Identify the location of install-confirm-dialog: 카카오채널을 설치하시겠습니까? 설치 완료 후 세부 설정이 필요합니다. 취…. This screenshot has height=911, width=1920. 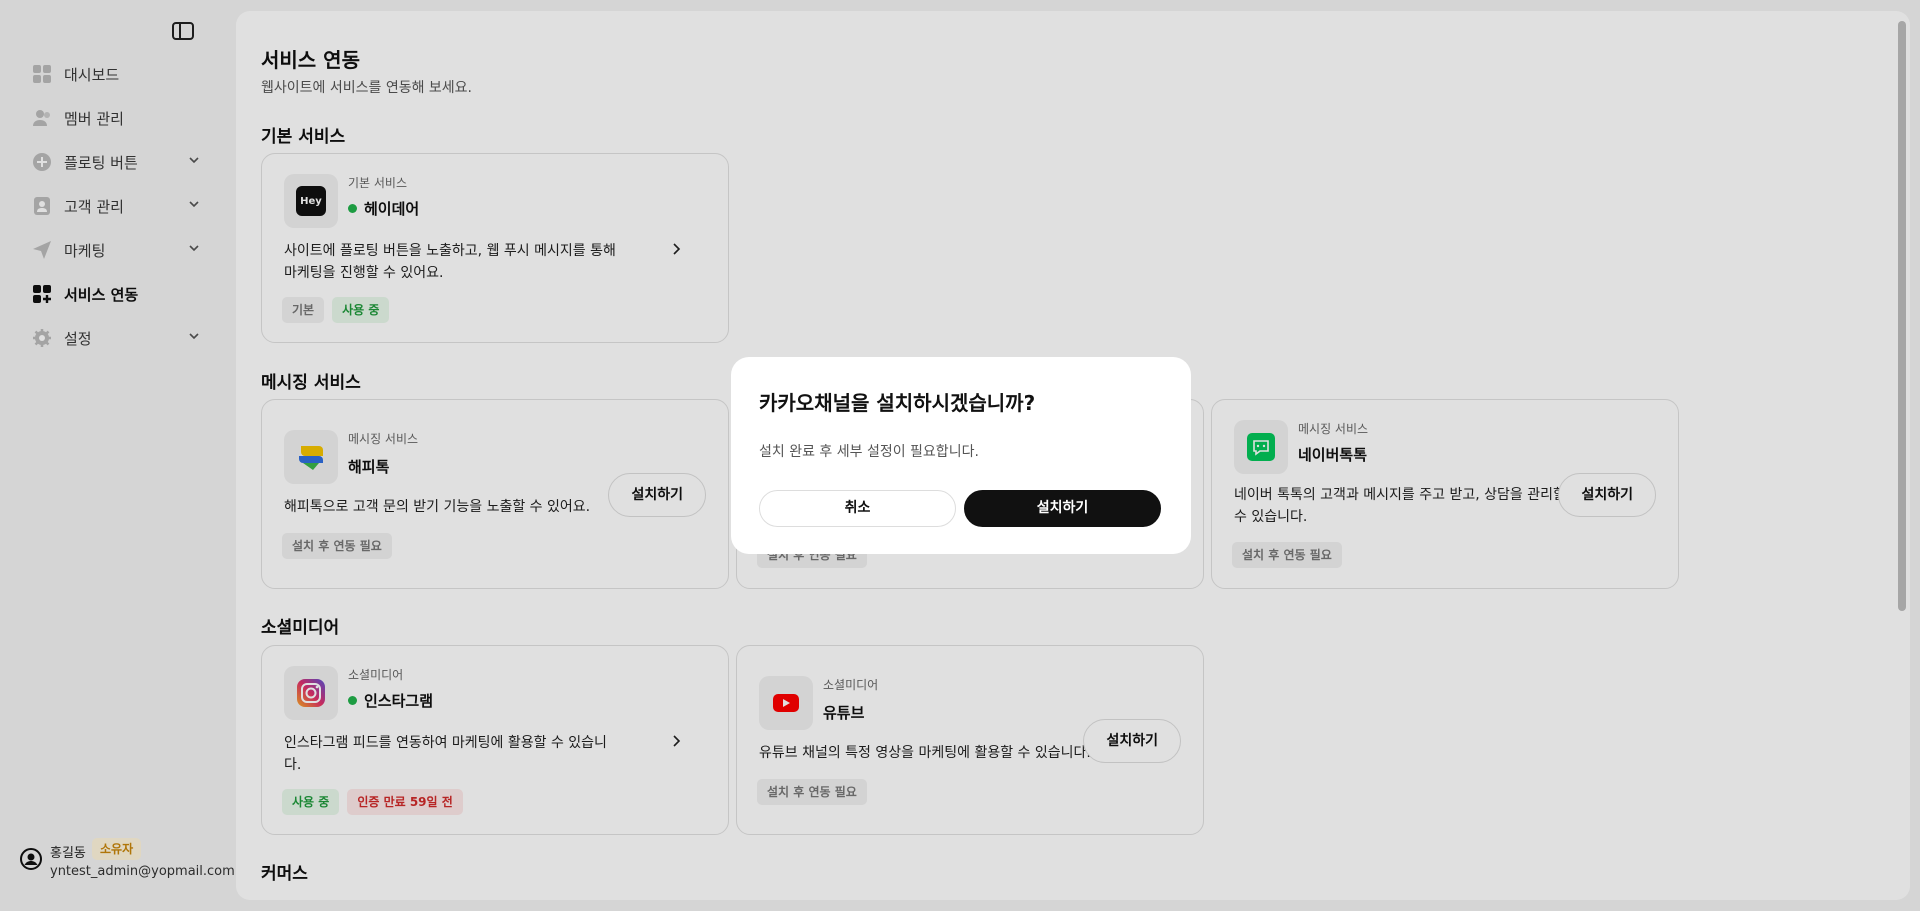
(961, 455).